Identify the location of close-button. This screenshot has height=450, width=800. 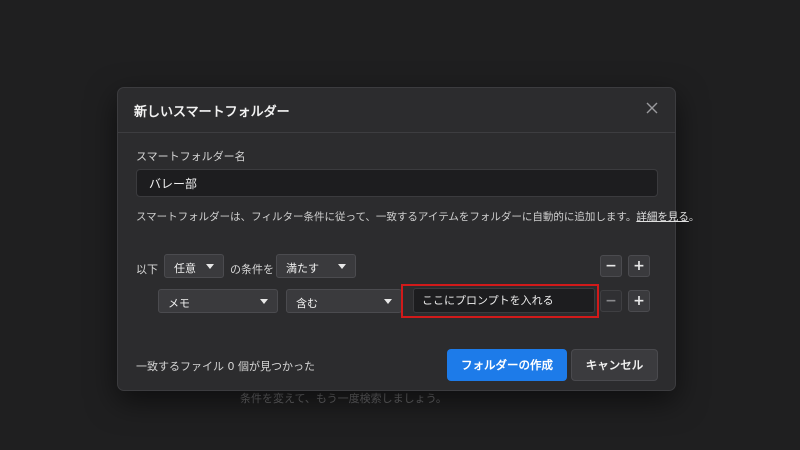
(652, 108).